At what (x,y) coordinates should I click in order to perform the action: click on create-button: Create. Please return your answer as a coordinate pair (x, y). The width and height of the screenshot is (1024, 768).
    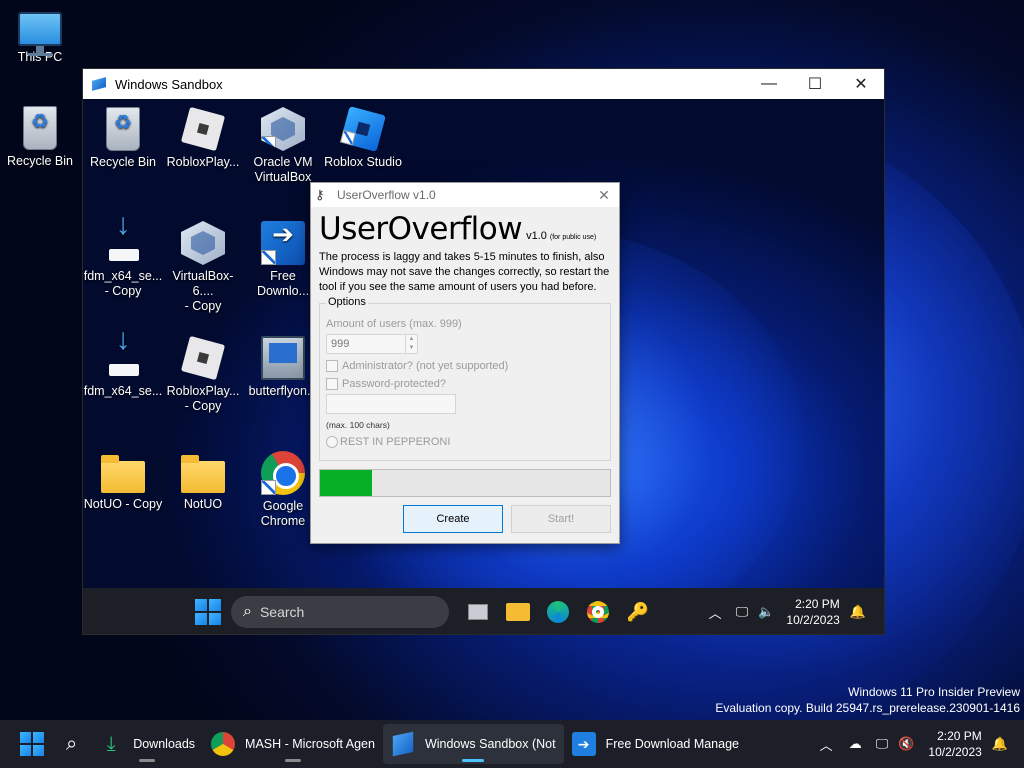
    Looking at the image, I should click on (453, 519).